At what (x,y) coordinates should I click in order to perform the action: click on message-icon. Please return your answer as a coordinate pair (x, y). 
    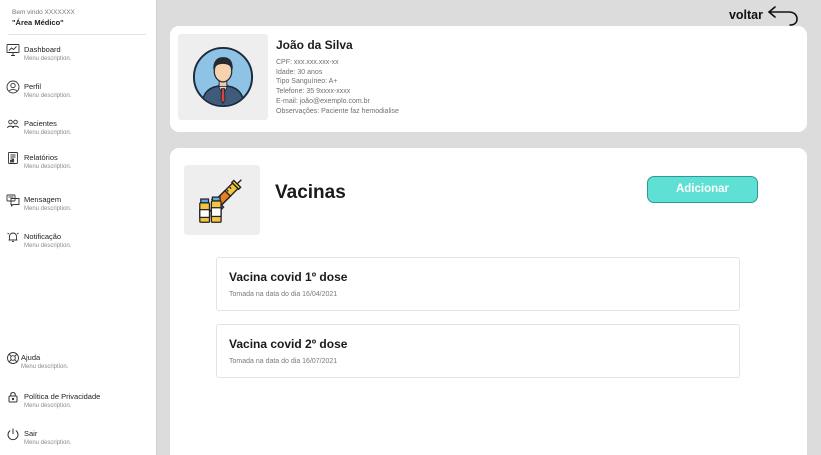
    Looking at the image, I should click on (13, 200).